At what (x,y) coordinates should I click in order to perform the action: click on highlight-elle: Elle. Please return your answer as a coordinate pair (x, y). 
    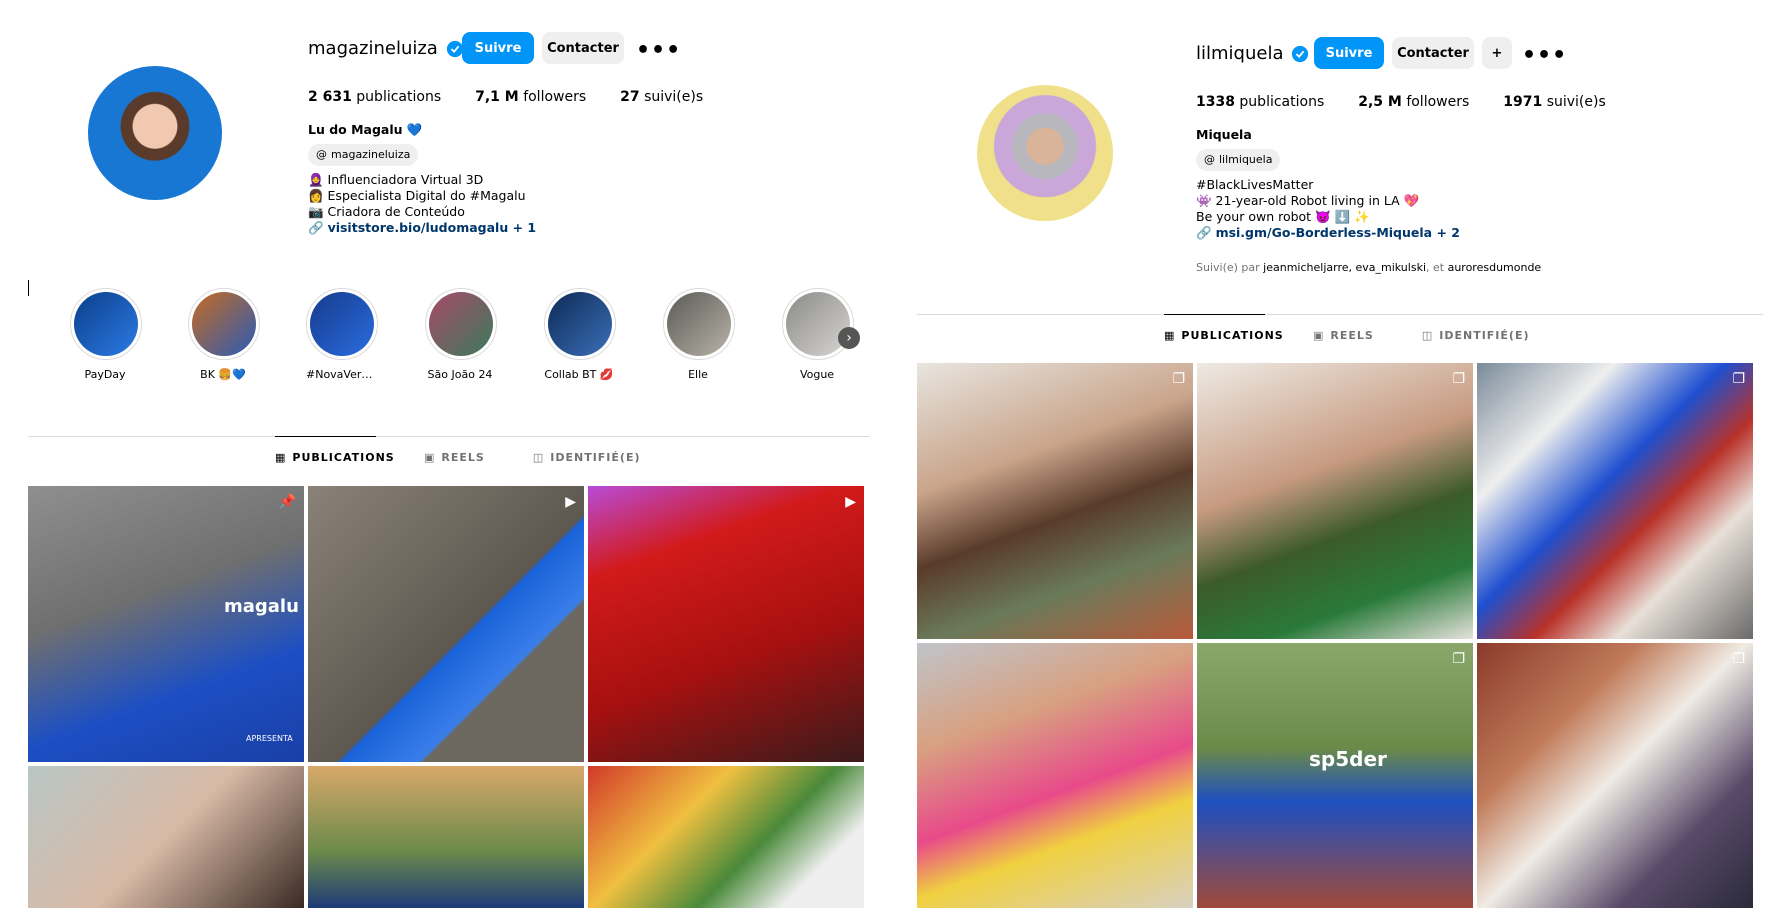
    Looking at the image, I should click on (699, 334).